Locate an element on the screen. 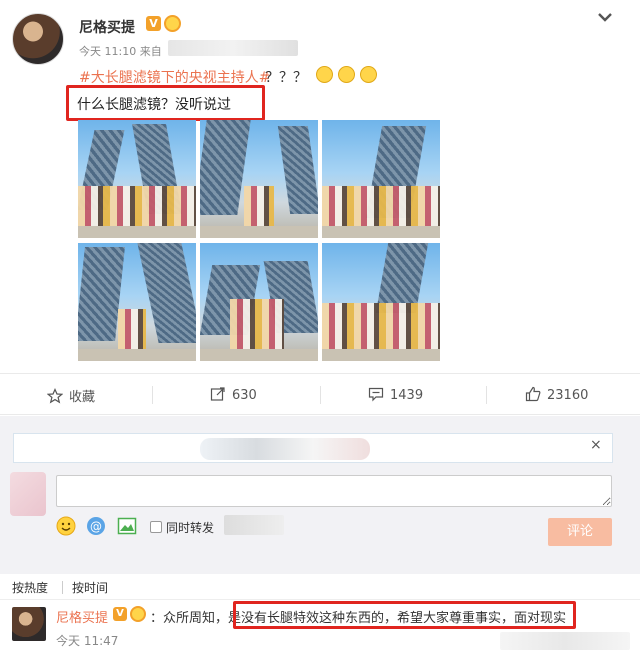 The width and height of the screenshot is (640, 658). comment-button: 1439 is located at coordinates (395, 394).